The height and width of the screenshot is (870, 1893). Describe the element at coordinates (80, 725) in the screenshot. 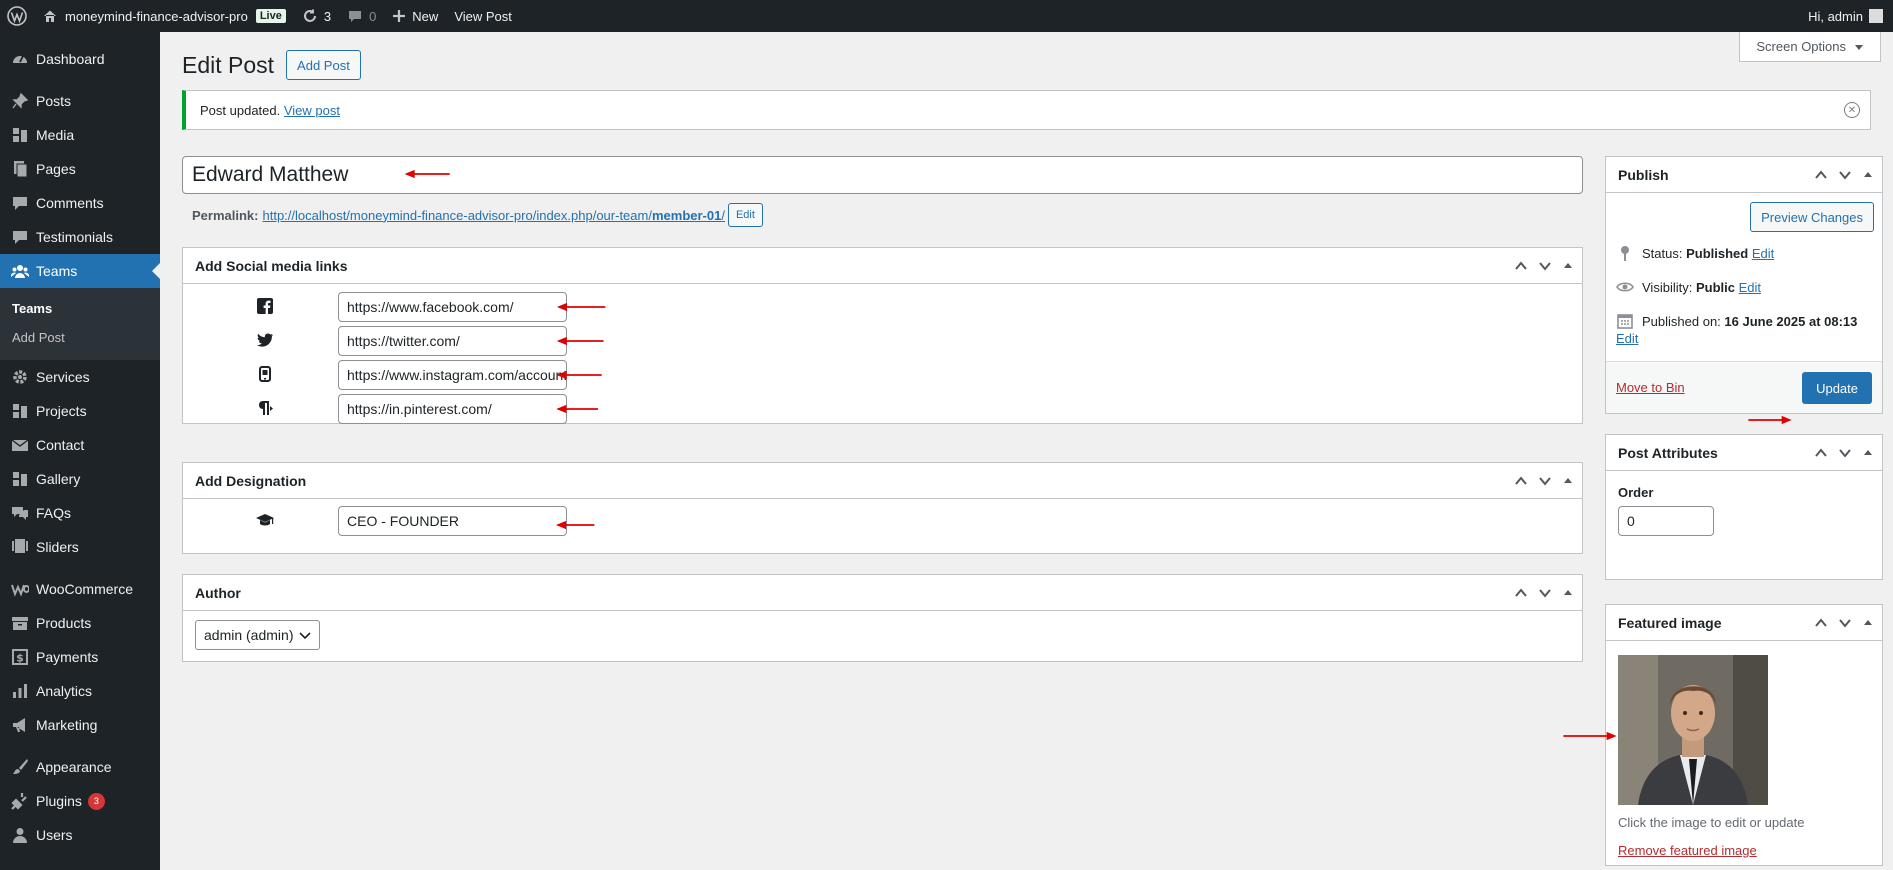

I see `menu-marketing: Marketing` at that location.